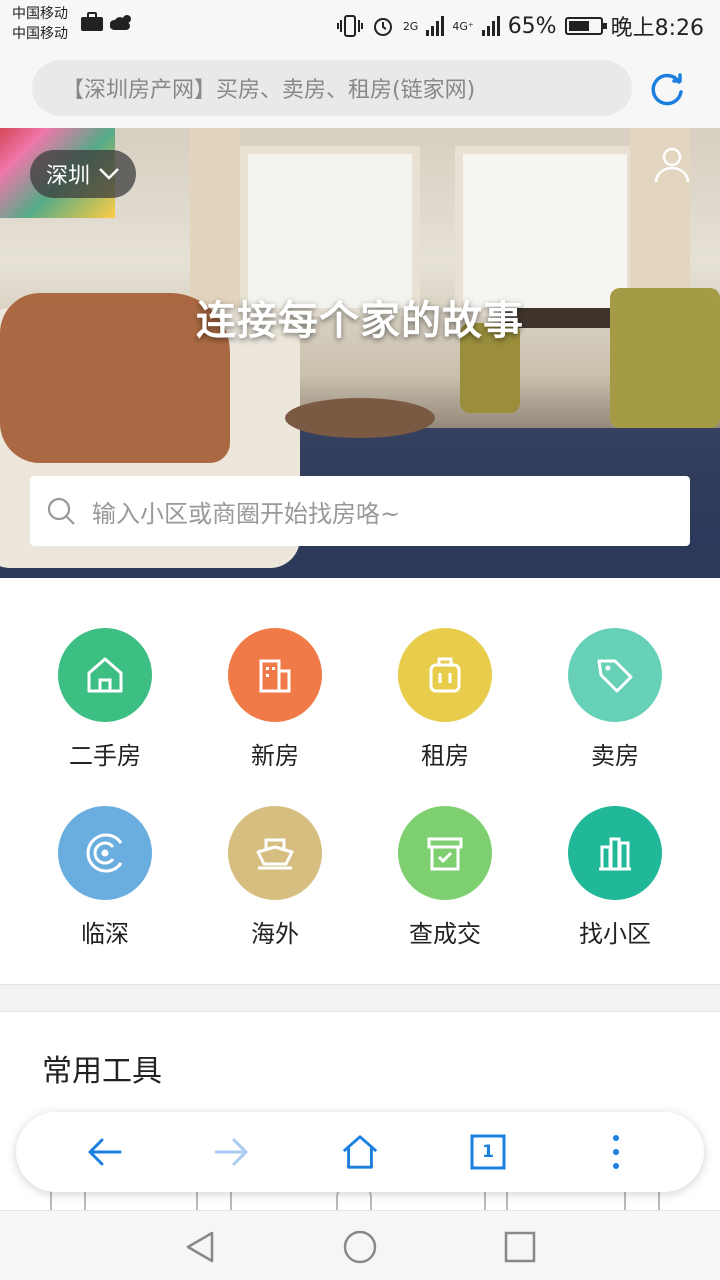 The width and height of the screenshot is (720, 1280). Describe the element at coordinates (360, 998) in the screenshot. I see `section-divider` at that location.